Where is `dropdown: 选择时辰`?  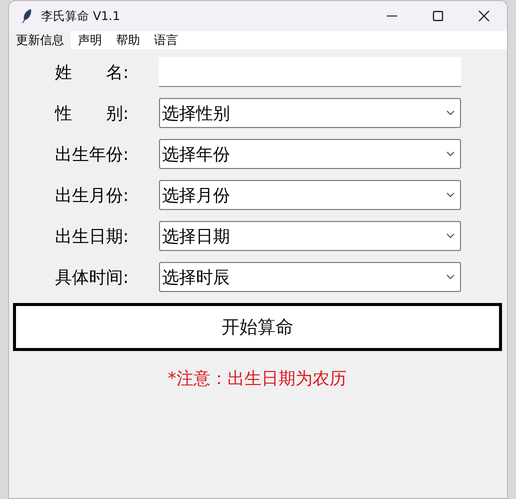
dropdown: 选择时辰 is located at coordinates (310, 277).